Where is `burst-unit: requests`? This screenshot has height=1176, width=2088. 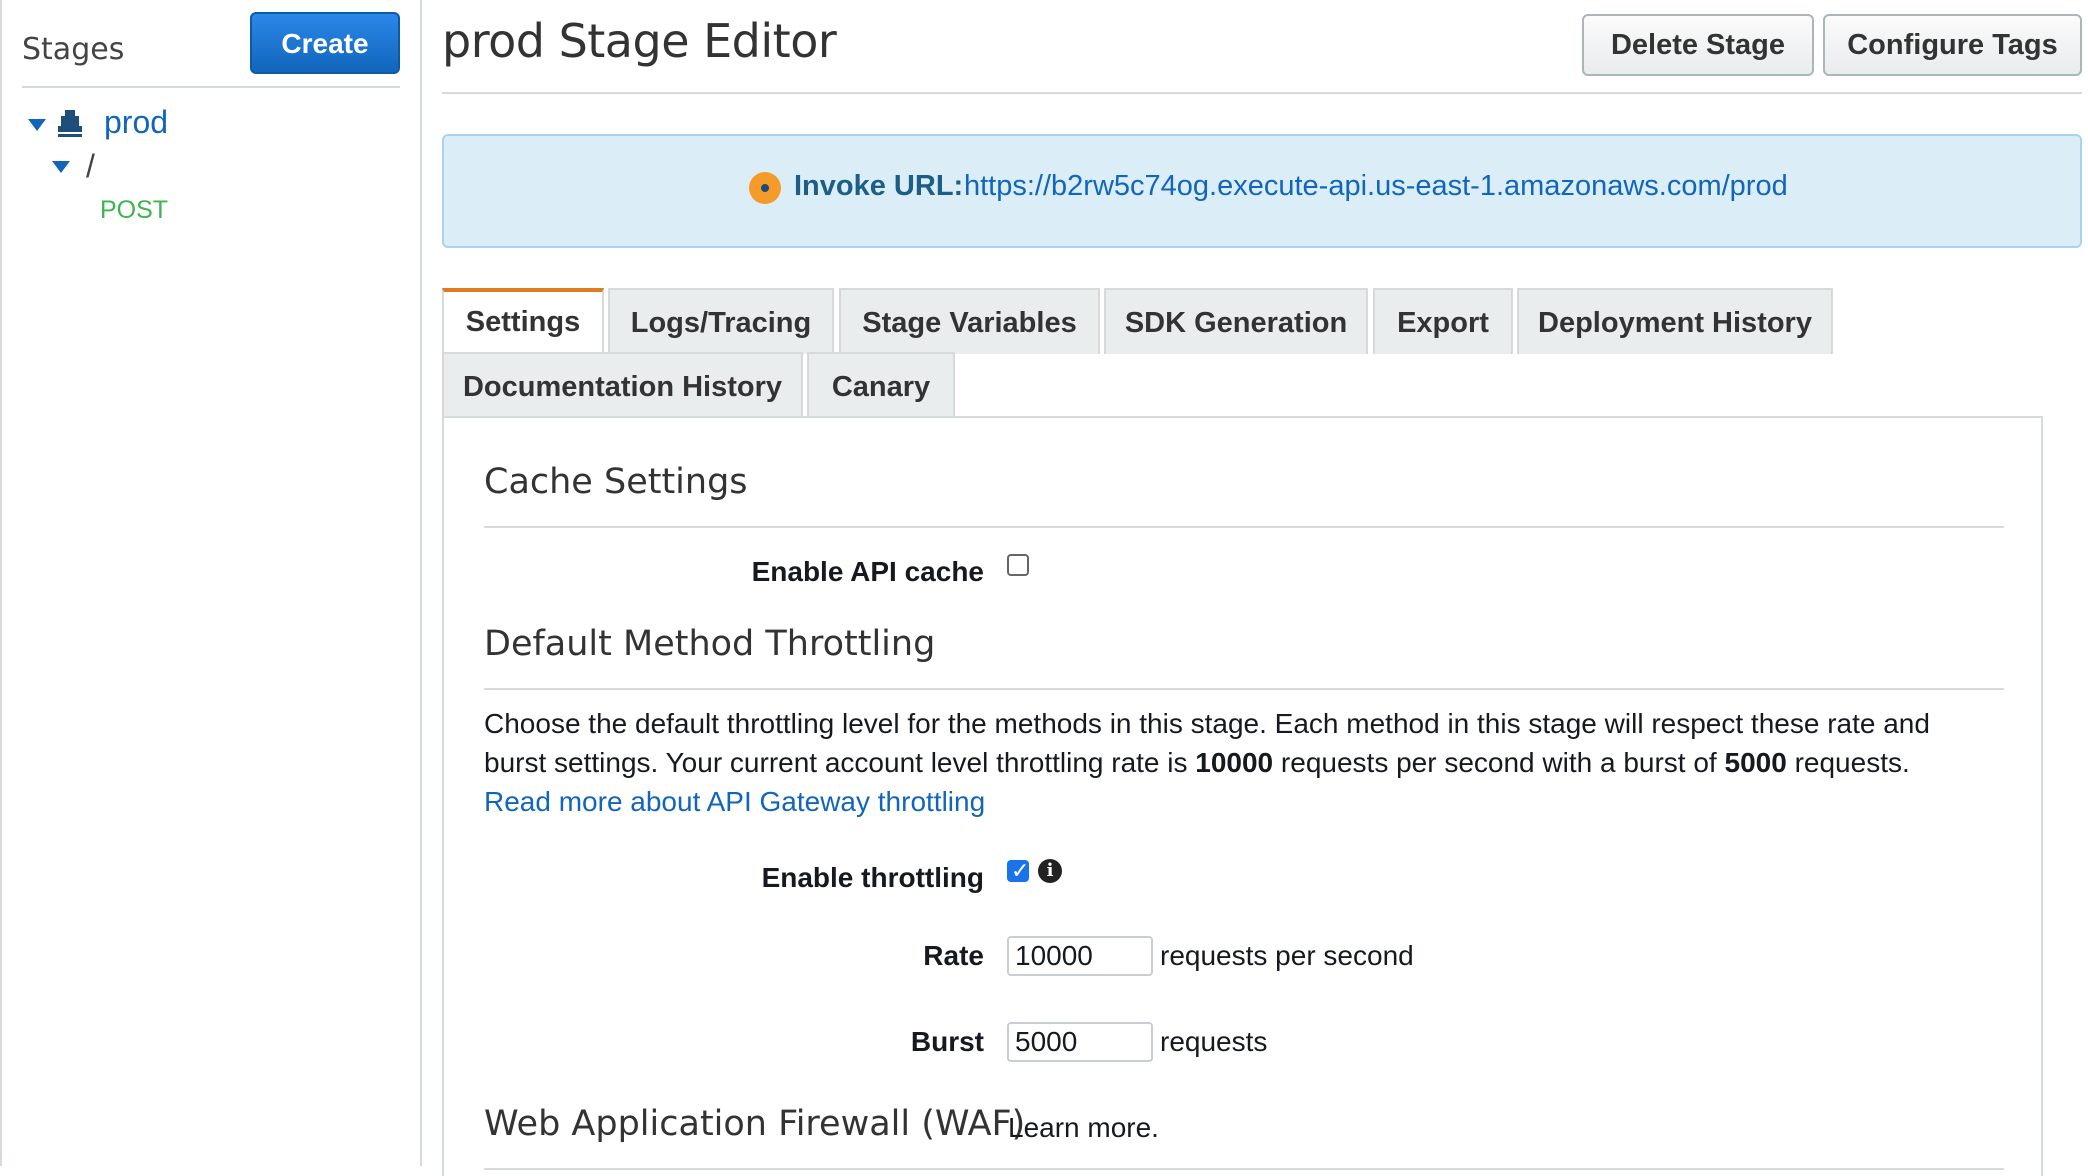
burst-unit: requests is located at coordinates (1214, 1041).